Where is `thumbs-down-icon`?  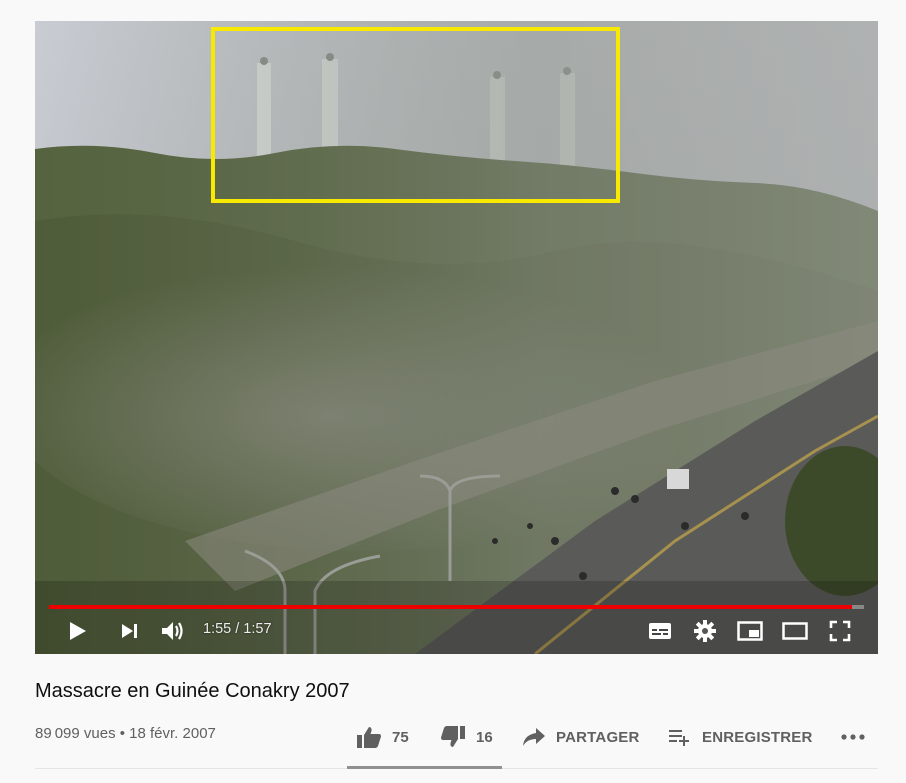 thumbs-down-icon is located at coordinates (453, 736).